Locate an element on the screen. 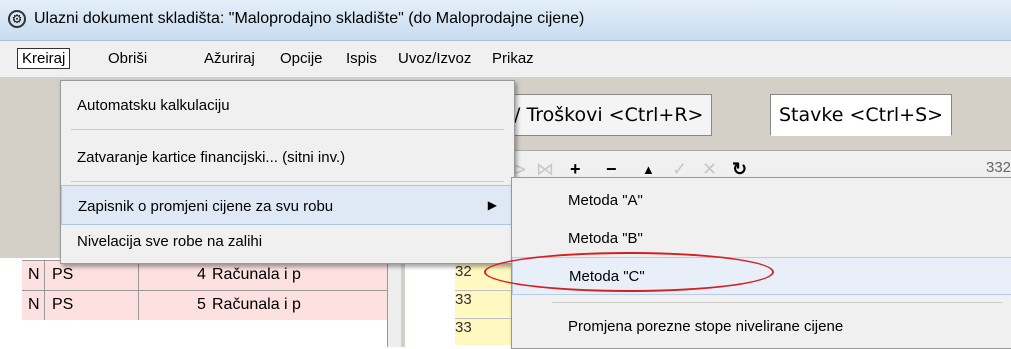 The width and height of the screenshot is (1011, 349). up-icon: ▲ is located at coordinates (648, 169).